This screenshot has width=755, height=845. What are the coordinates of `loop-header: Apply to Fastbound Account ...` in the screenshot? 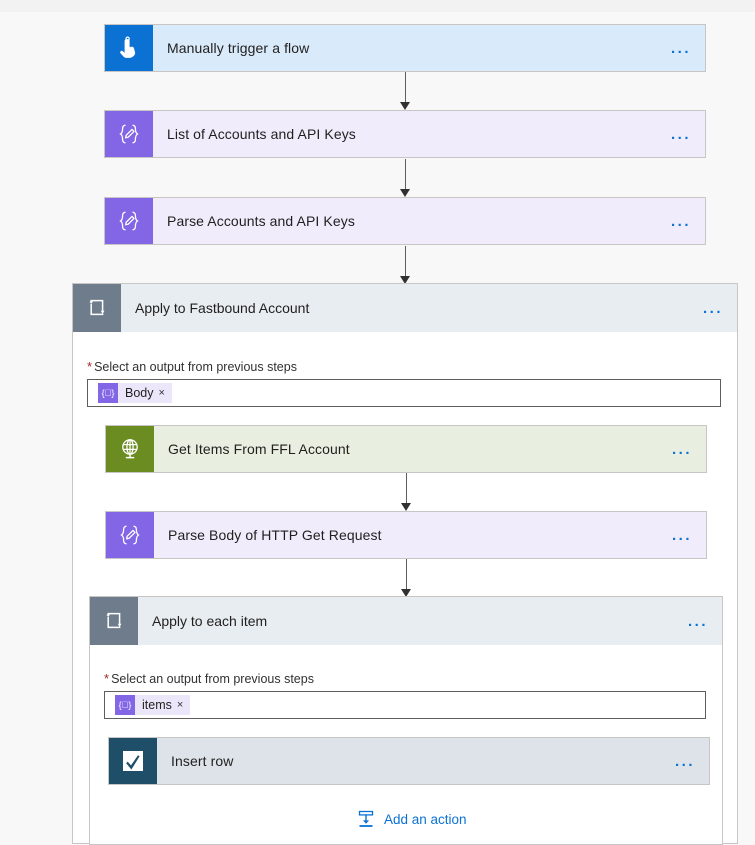 It's located at (405, 308).